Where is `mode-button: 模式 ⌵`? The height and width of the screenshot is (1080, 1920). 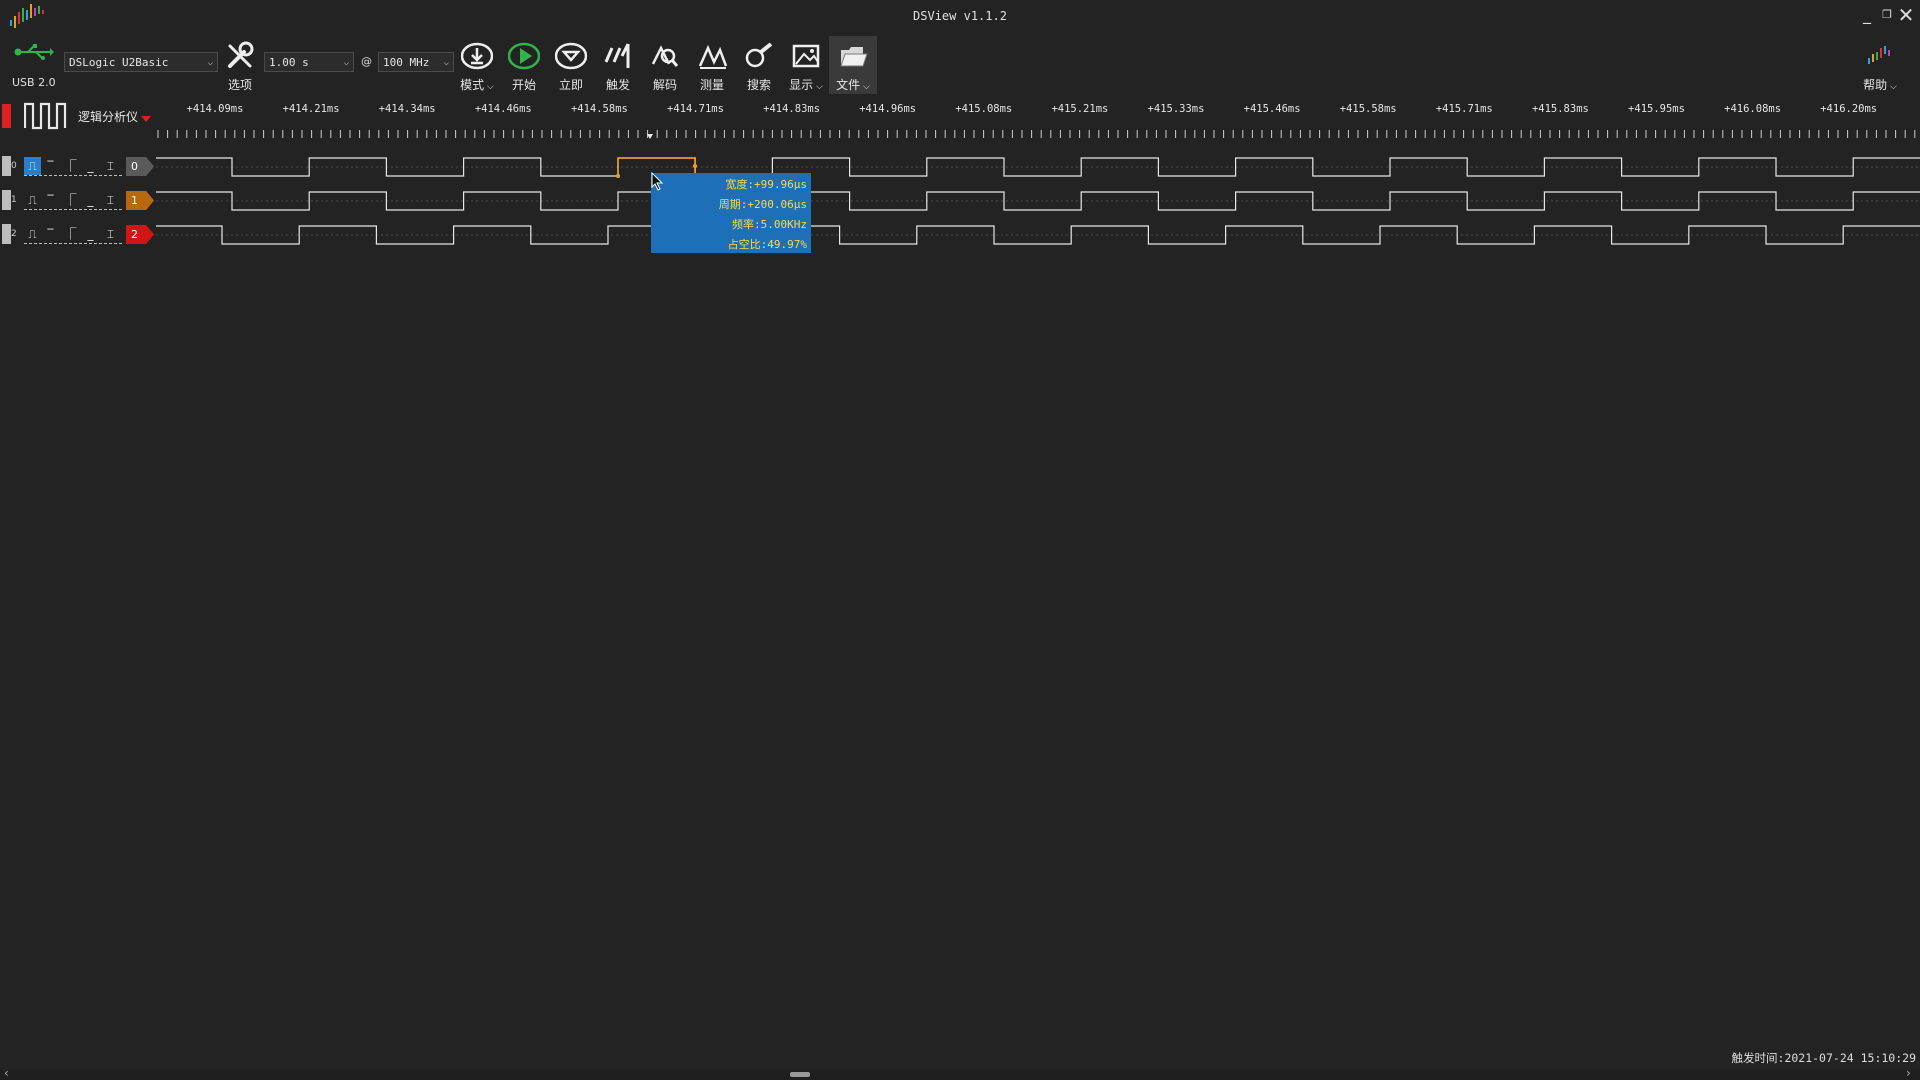
mode-button: 模式 ⌵ is located at coordinates (477, 65).